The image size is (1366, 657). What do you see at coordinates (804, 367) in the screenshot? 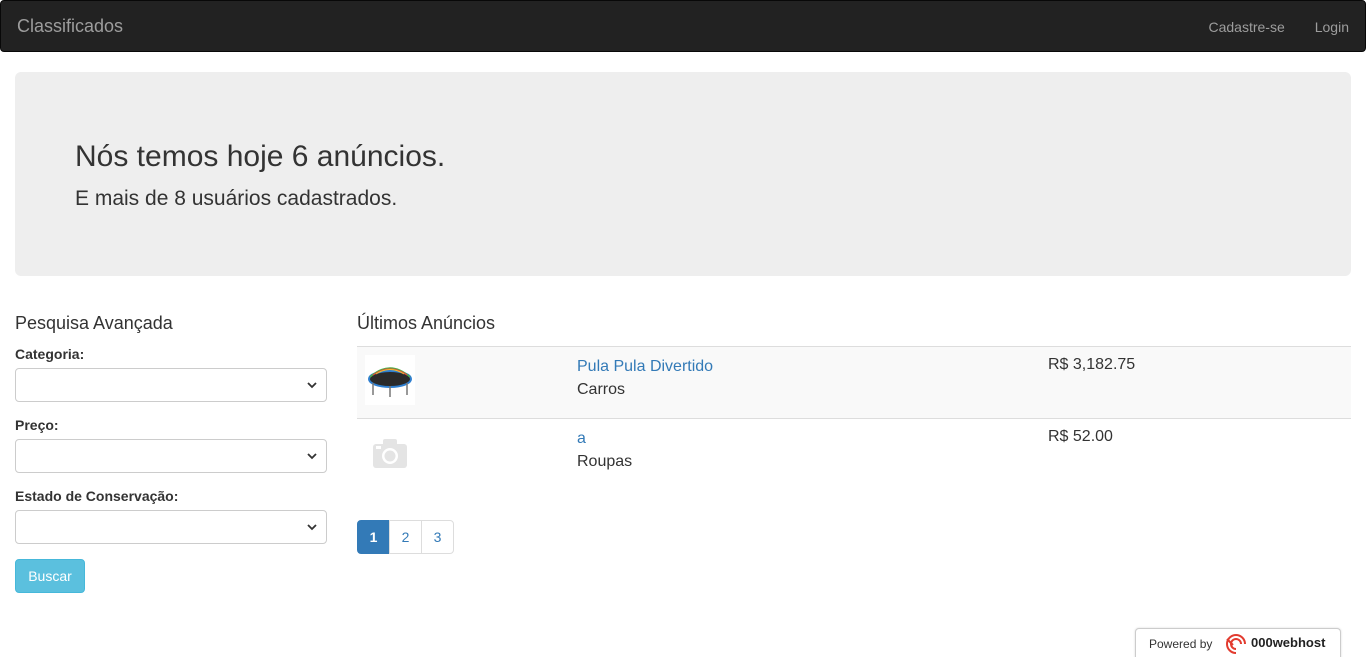
I see `ad-title-link: Pula Pula Divertido` at bounding box center [804, 367].